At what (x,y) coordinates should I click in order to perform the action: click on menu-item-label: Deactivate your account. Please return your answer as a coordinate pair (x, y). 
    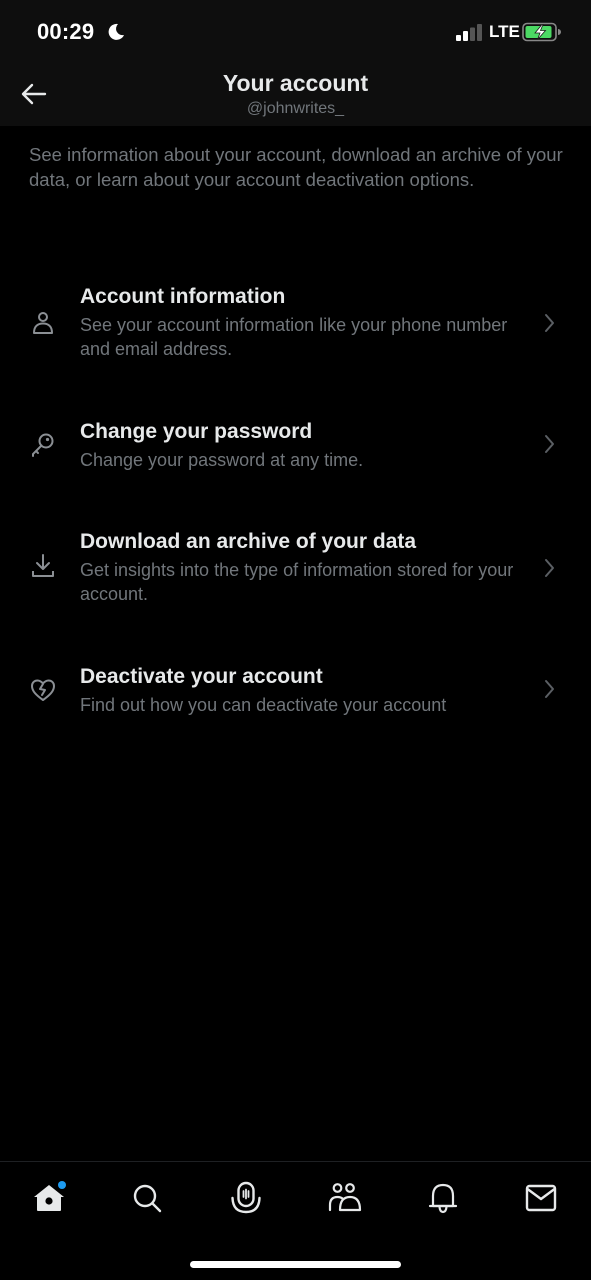
    Looking at the image, I should click on (201, 676).